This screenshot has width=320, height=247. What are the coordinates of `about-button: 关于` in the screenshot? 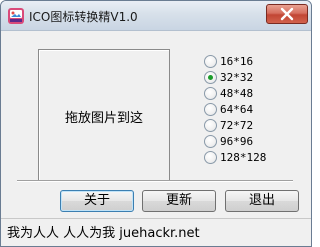 It's located at (97, 201).